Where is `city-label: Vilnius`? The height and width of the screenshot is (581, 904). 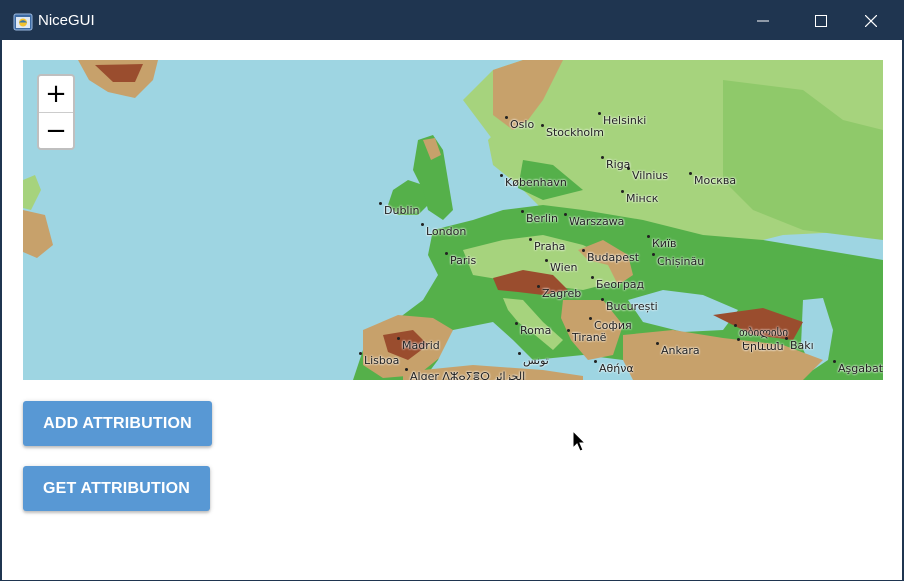 city-label: Vilnius is located at coordinates (650, 175).